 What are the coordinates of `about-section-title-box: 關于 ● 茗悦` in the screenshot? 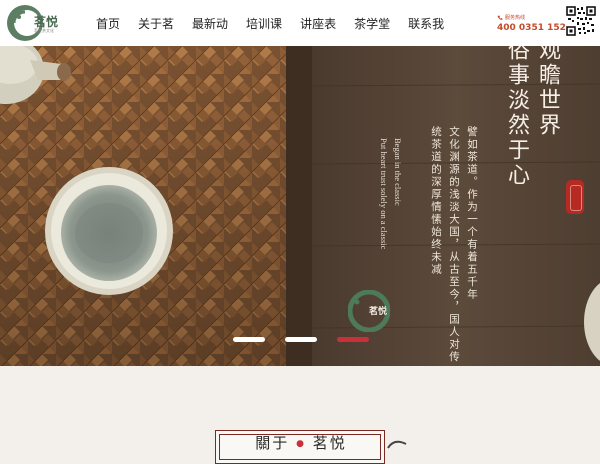 It's located at (300, 447).